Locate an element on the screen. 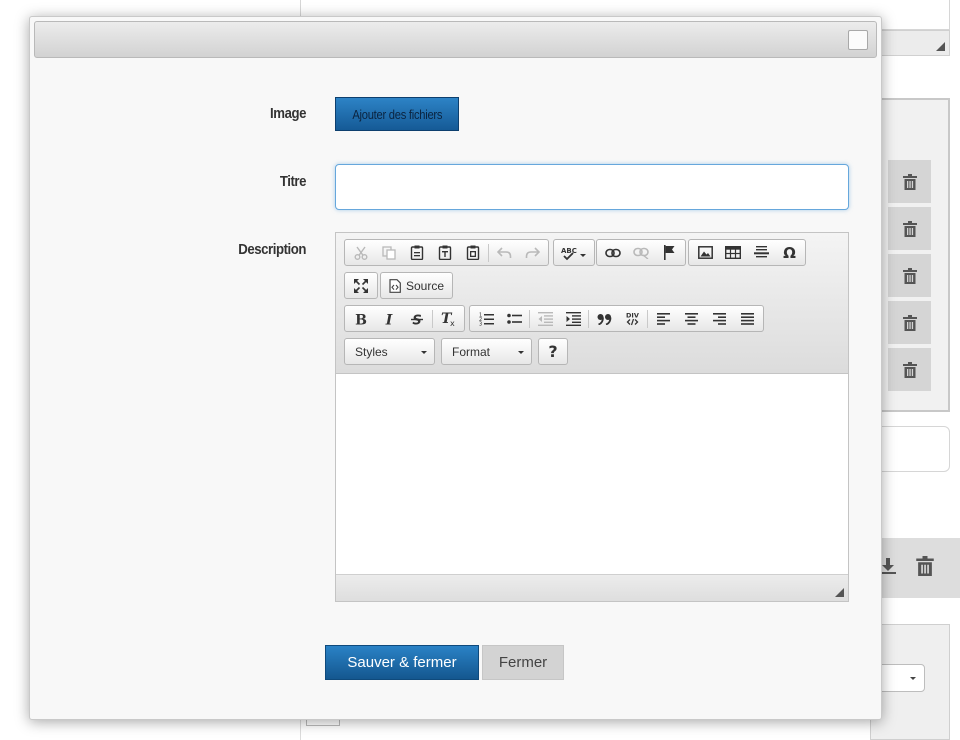  align-center-button is located at coordinates (691, 318).